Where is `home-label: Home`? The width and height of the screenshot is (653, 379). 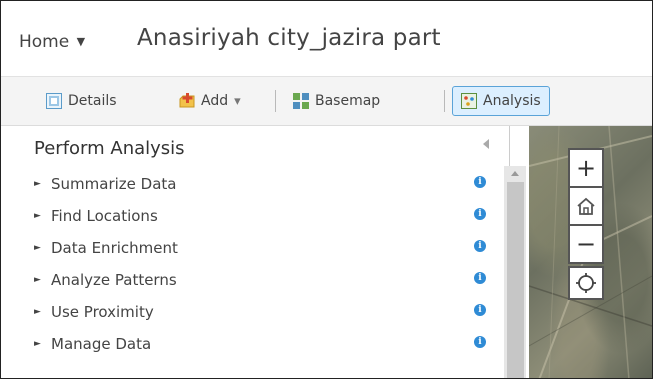
home-label: Home is located at coordinates (44, 42).